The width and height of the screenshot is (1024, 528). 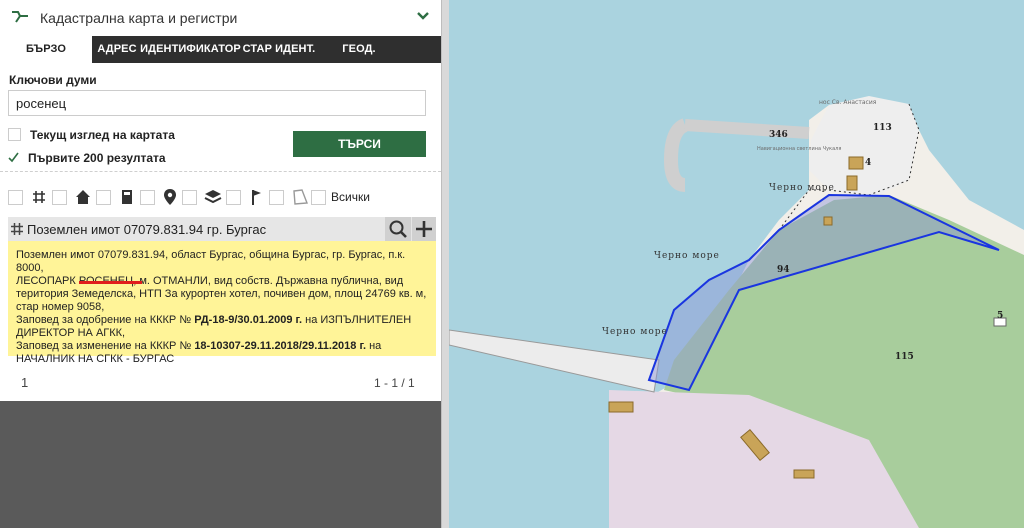 I want to click on tab-identifier: ИДЕНТИФИКАТОР, so click(x=190, y=49).